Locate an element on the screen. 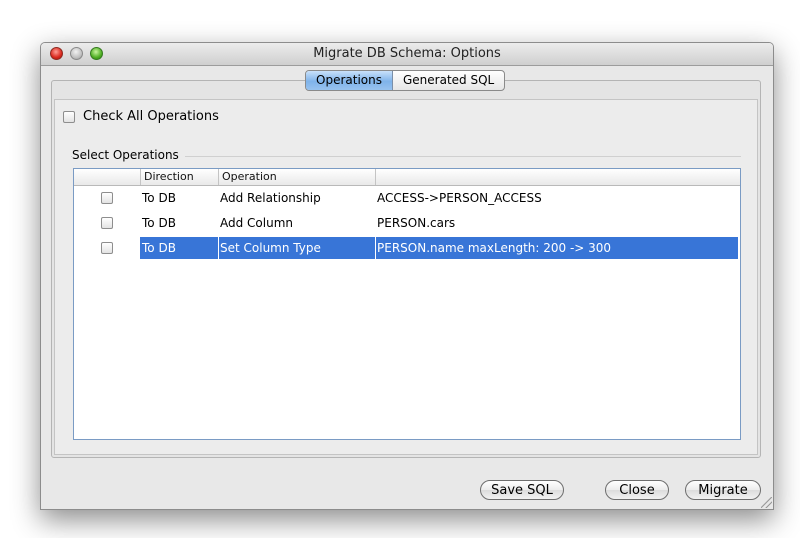  tab-bar: Operations Generated SQL is located at coordinates (405, 80).